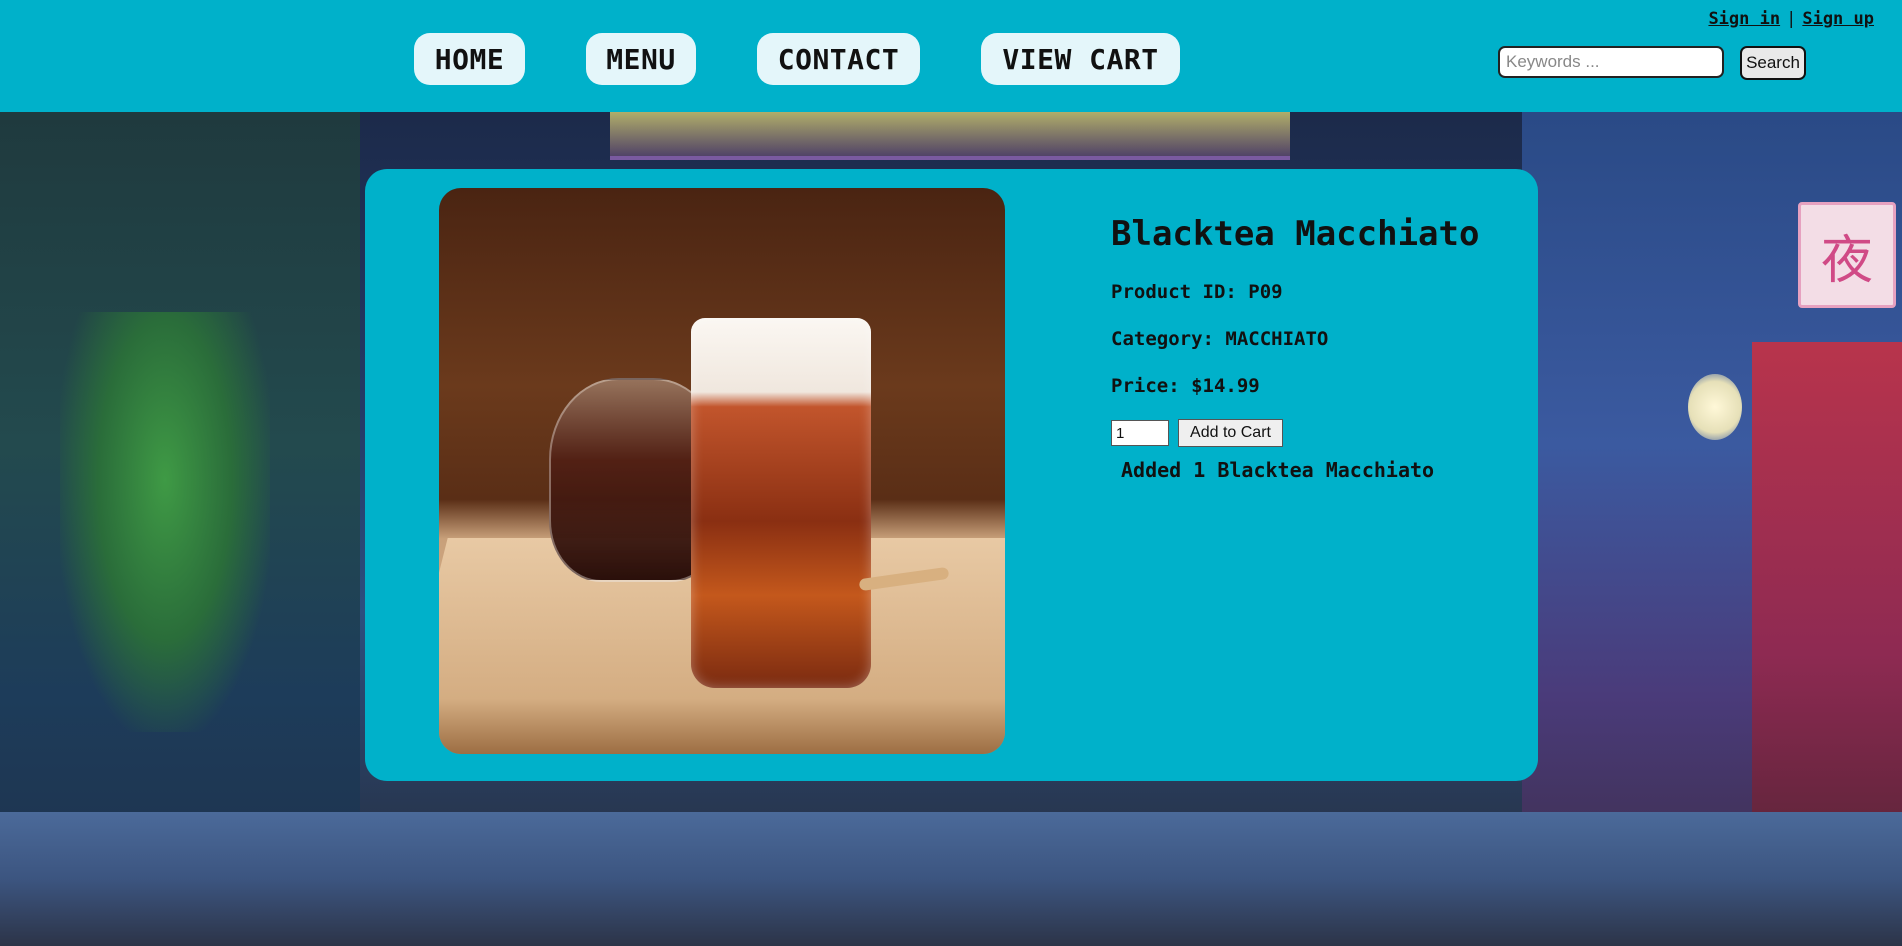 This screenshot has height=946, width=1902. What do you see at coordinates (781, 503) in the screenshot?
I see `product-image-glass` at bounding box center [781, 503].